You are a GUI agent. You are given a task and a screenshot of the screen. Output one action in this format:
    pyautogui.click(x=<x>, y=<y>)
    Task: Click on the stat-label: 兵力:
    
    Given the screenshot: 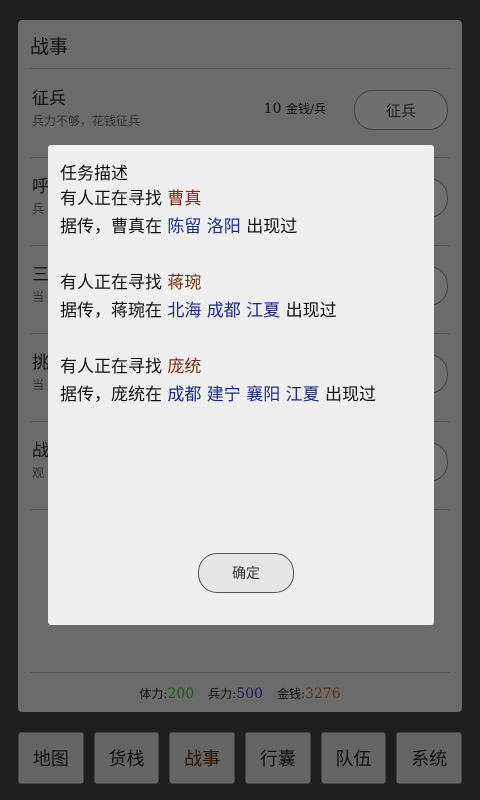 What is the action you would take?
    pyautogui.click(x=222, y=693)
    